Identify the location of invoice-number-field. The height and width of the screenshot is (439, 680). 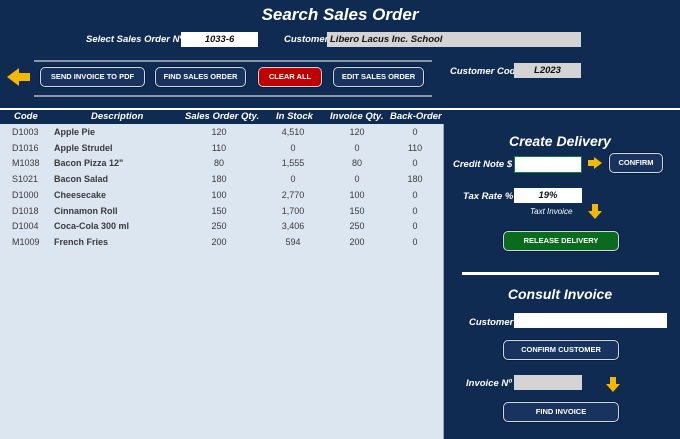
(548, 382).